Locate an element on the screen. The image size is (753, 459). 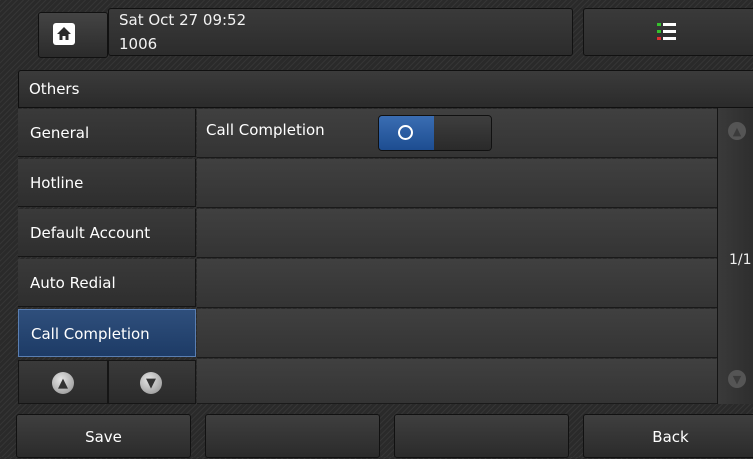
home-button is located at coordinates (73, 35).